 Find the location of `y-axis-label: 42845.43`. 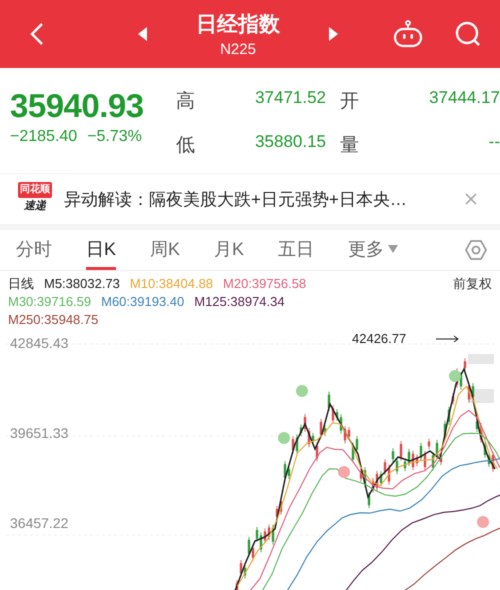

y-axis-label: 42845.43 is located at coordinates (39, 343).